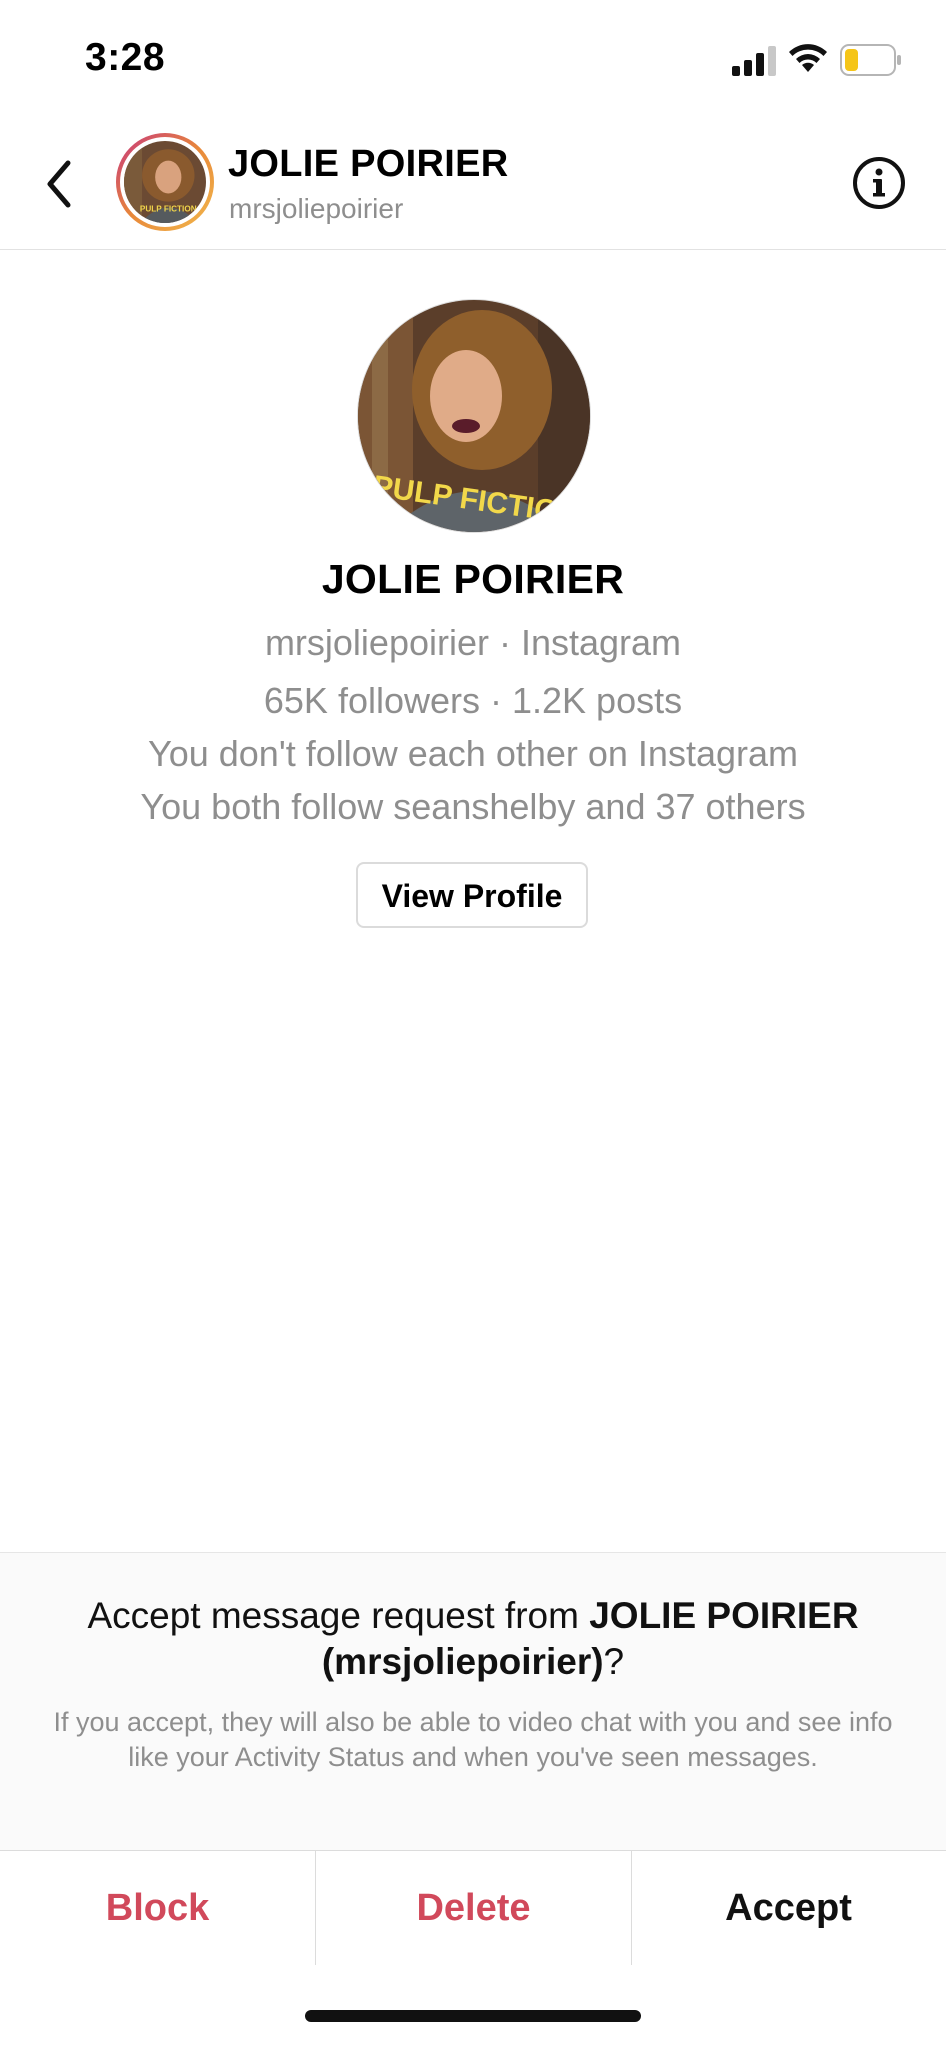  What do you see at coordinates (473, 806) in the screenshot?
I see `mutual-followers: You both follow seanshelby and 37 others` at bounding box center [473, 806].